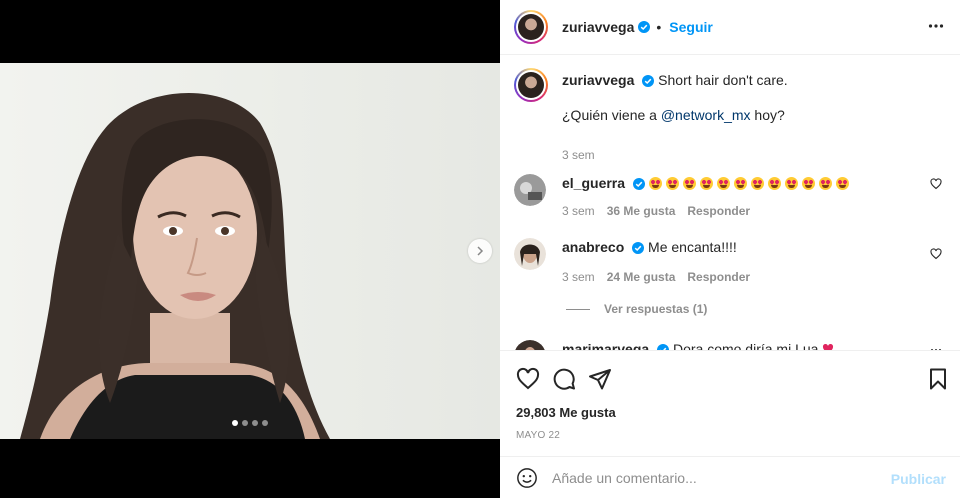 This screenshot has height=498, width=960. I want to click on comment-username: anabreco, so click(593, 247).